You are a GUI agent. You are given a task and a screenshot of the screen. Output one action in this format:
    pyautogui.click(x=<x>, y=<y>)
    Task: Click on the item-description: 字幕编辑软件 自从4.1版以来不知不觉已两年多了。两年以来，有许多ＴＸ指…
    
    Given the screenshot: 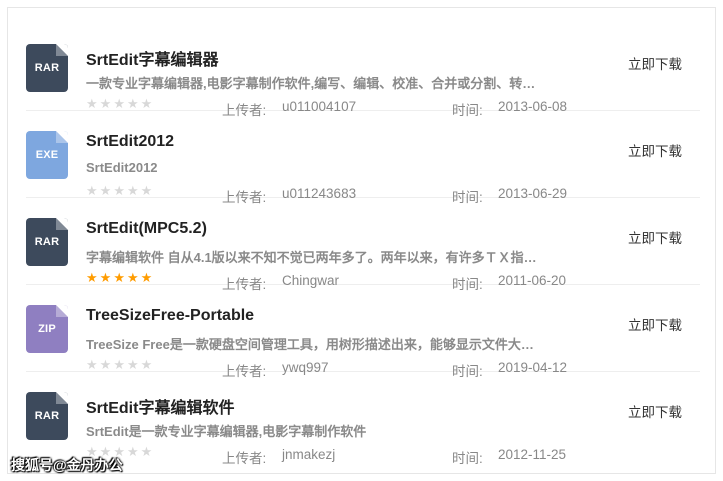 What is the action you would take?
    pyautogui.click(x=311, y=257)
    